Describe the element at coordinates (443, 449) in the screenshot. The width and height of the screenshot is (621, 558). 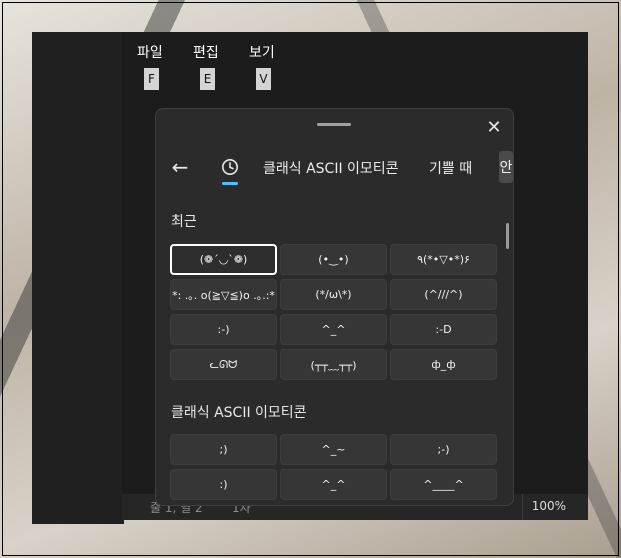
I see `emoticon-button: ;-)` at that location.